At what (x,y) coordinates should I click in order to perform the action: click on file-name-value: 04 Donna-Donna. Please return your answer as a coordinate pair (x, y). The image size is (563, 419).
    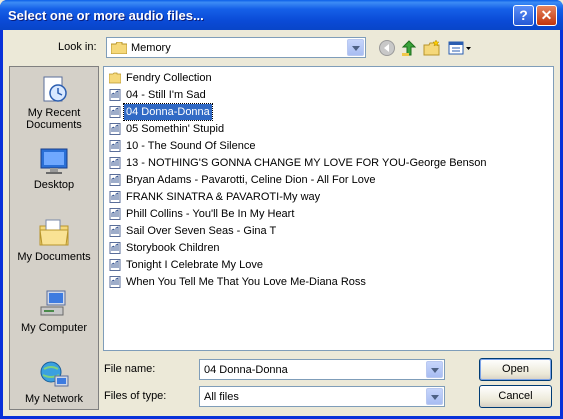
    Looking at the image, I should click on (246, 370).